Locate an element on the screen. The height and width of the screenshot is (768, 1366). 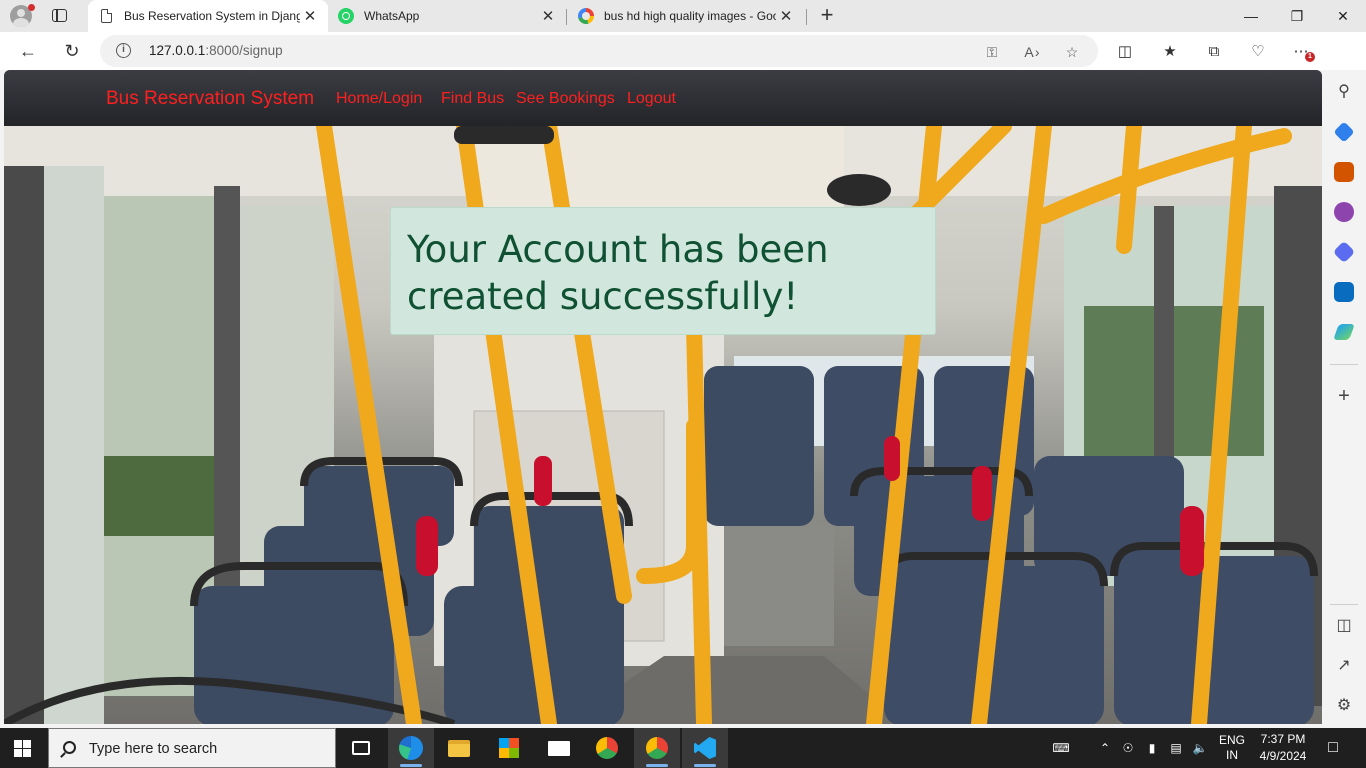
document-icon is located at coordinates (106, 16).